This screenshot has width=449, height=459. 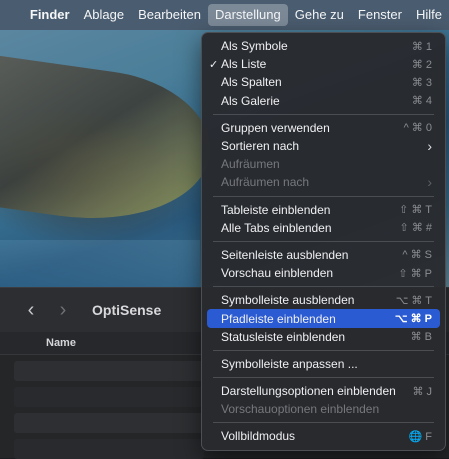 What do you see at coordinates (421, 337) in the screenshot?
I see `menu-item-shortcut: ⌘ B` at bounding box center [421, 337].